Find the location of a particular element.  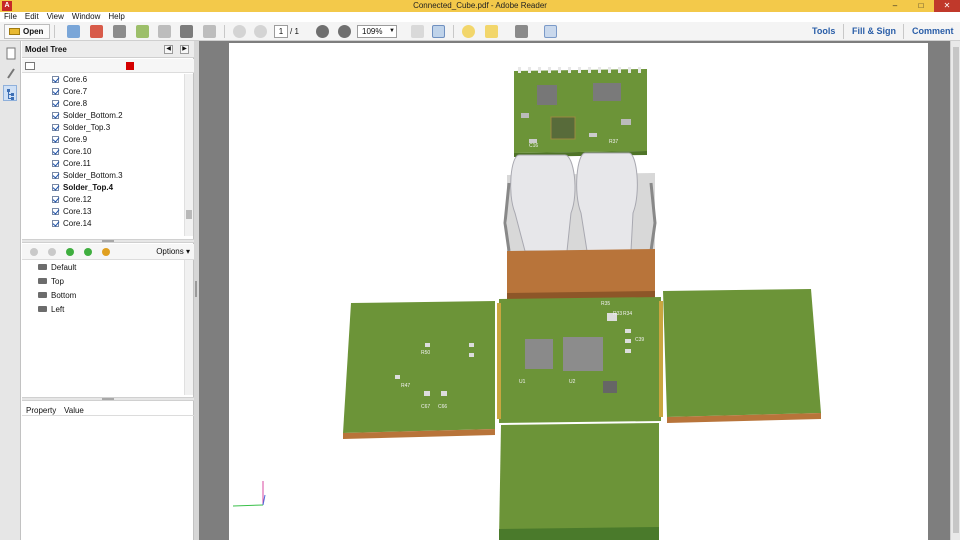

view-item-left: Left is located at coordinates (51, 309).